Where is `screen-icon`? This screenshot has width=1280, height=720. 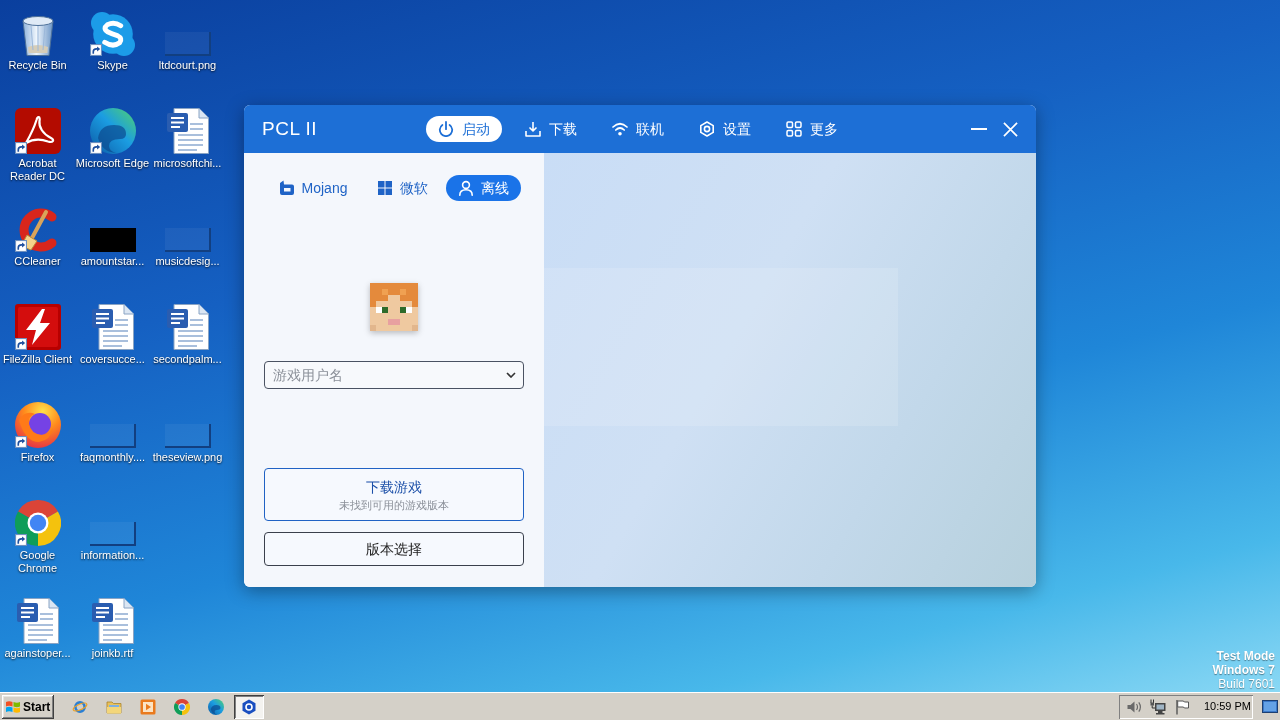 screen-icon is located at coordinates (1270, 706).